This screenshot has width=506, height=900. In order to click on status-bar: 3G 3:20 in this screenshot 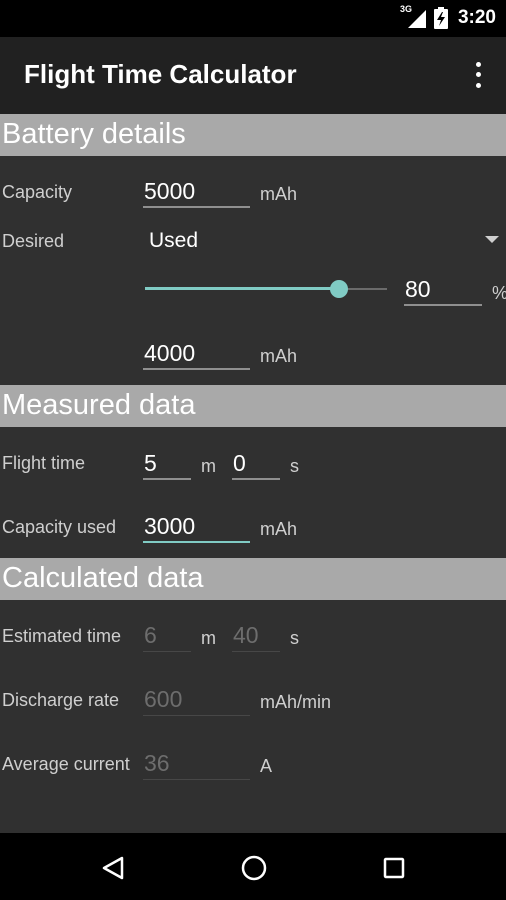, I will do `click(253, 18)`.